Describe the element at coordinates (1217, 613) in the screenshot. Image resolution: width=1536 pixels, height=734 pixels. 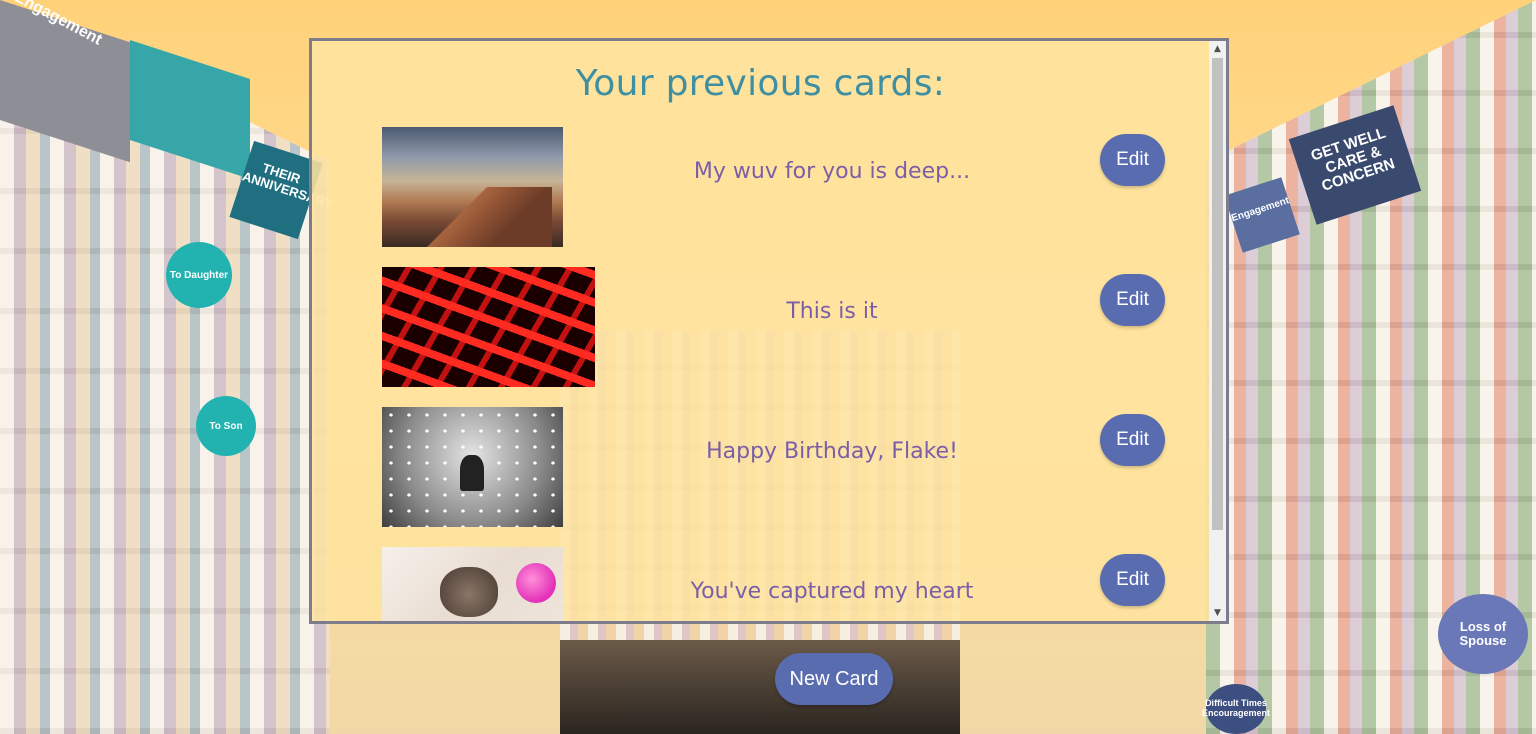
I see `scroll-down-arrow-icon: ▼` at that location.